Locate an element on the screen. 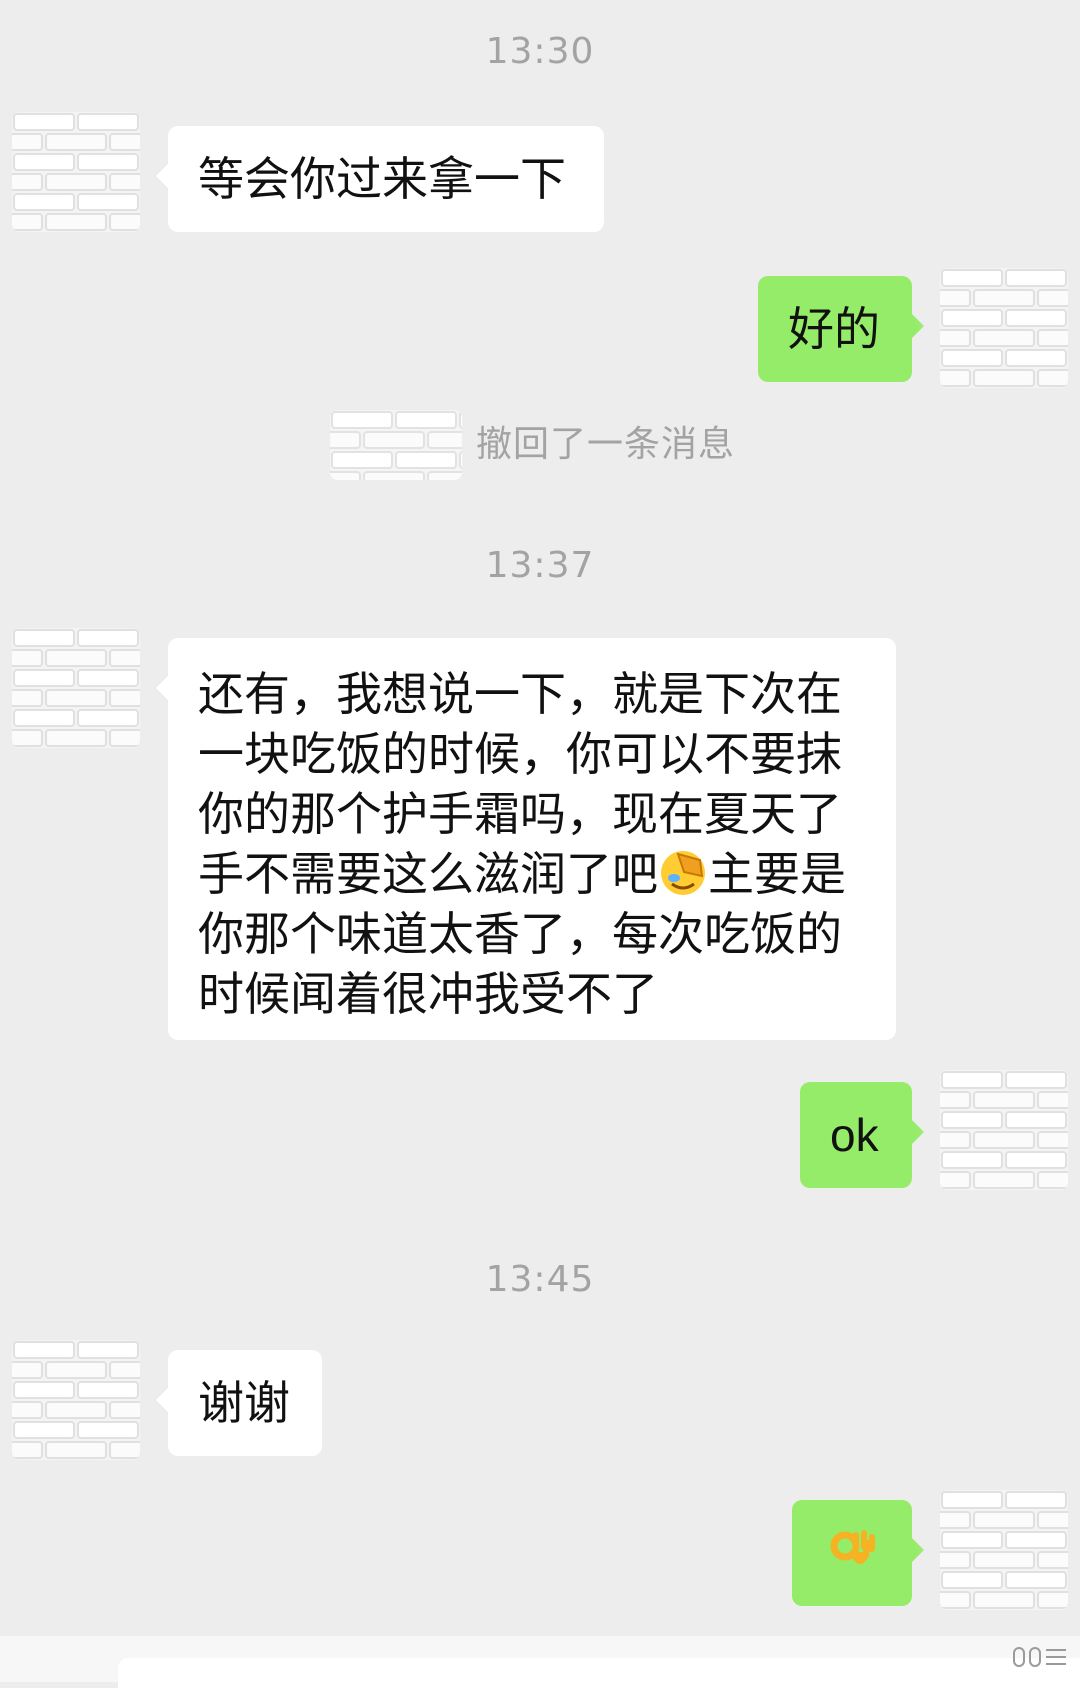 The height and width of the screenshot is (1688, 1080). timestamp-1337: 13:37 is located at coordinates (540, 565).